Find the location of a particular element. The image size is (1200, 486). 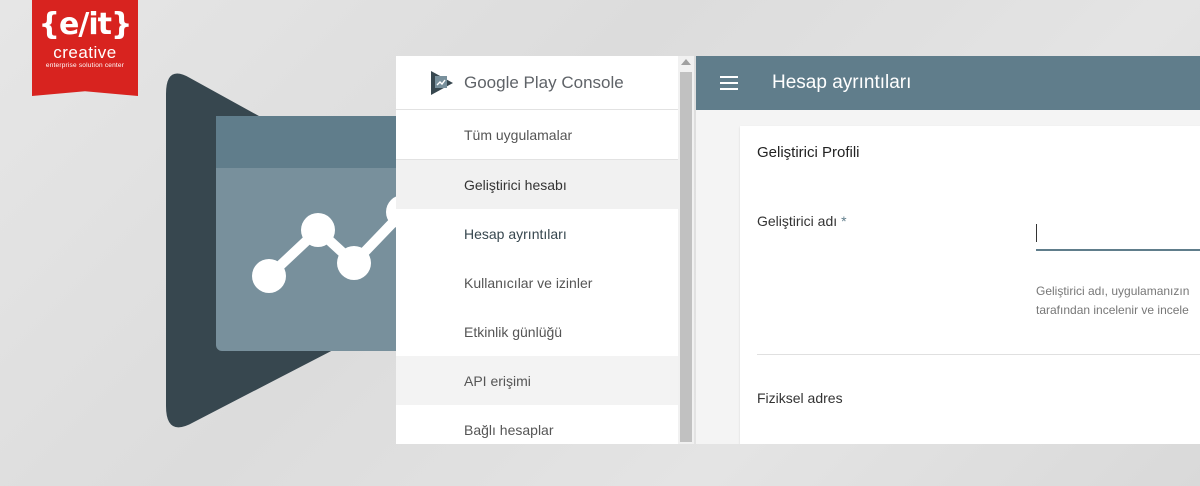

google-play-console-logo-icon is located at coordinates (442, 82).